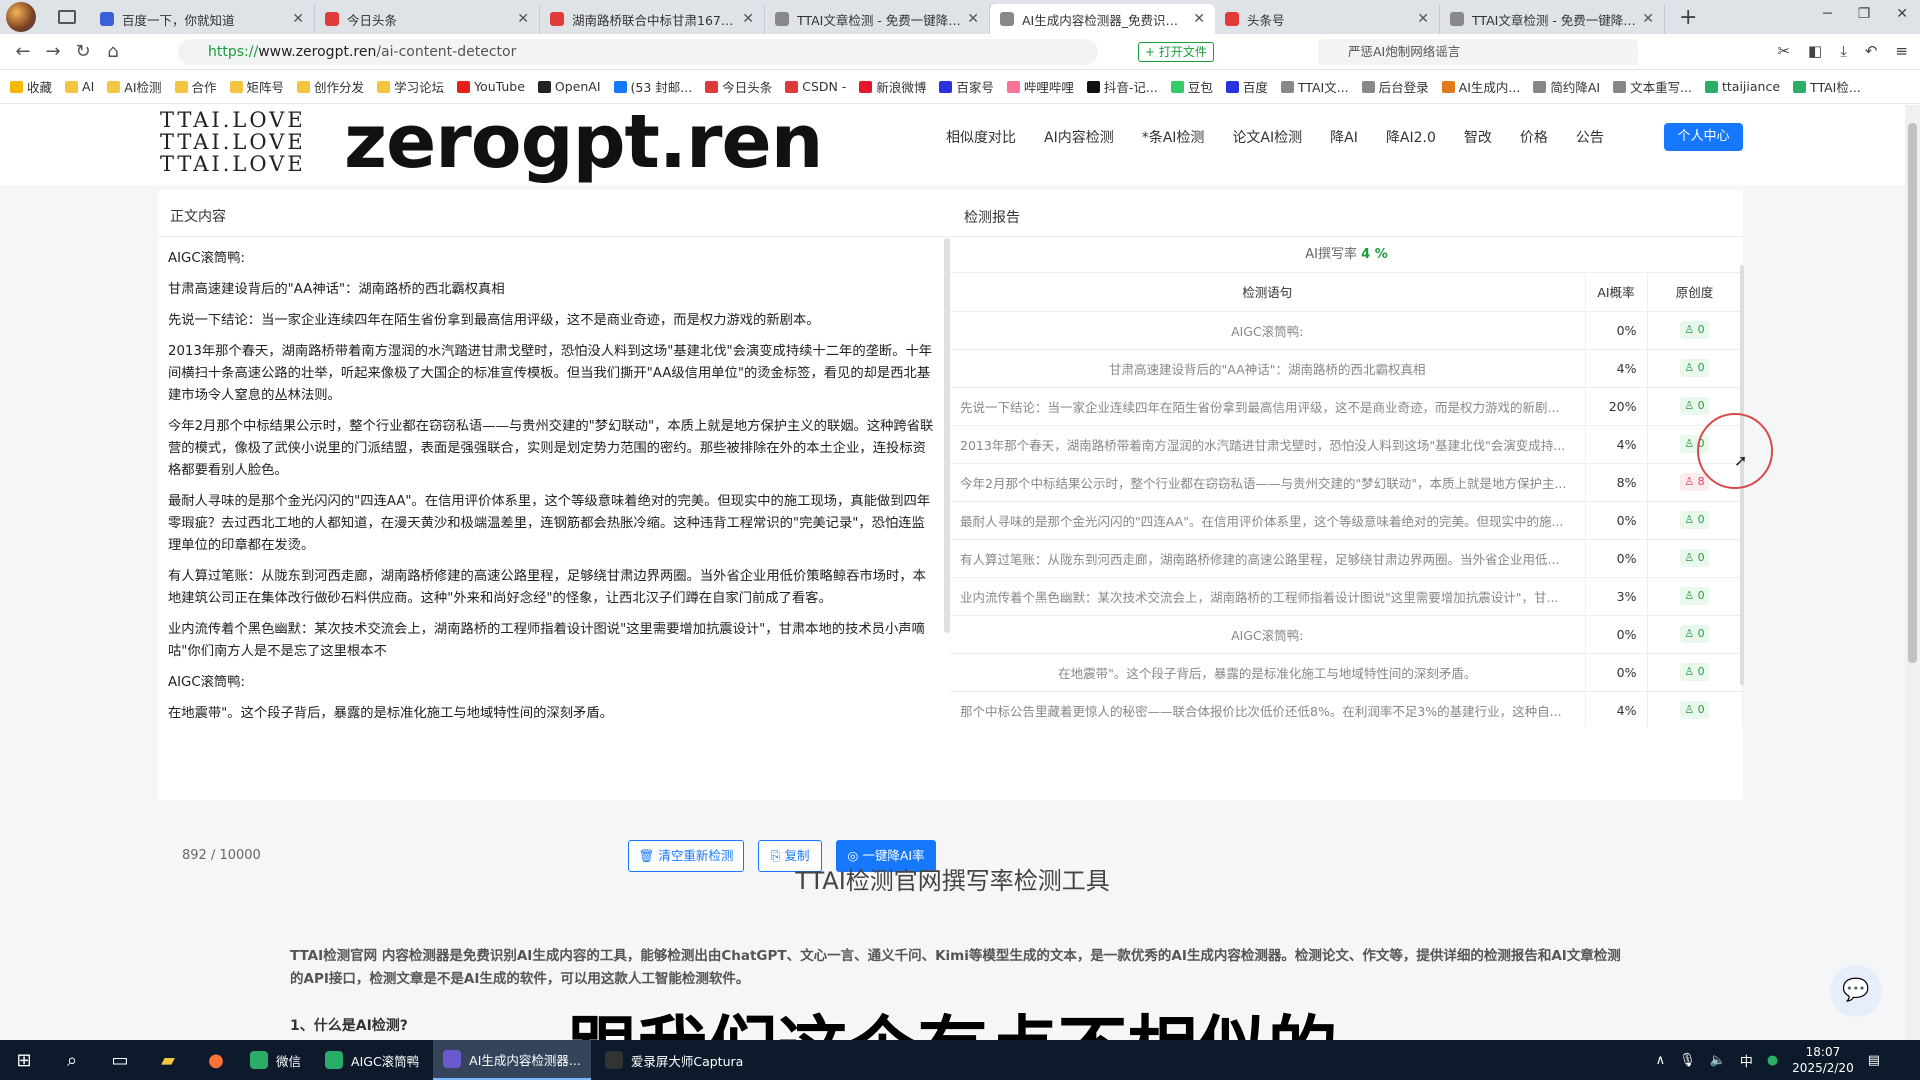 The height and width of the screenshot is (1080, 1920). What do you see at coordinates (134, 86) in the screenshot?
I see `bookmark-item: AI检测` at bounding box center [134, 86].